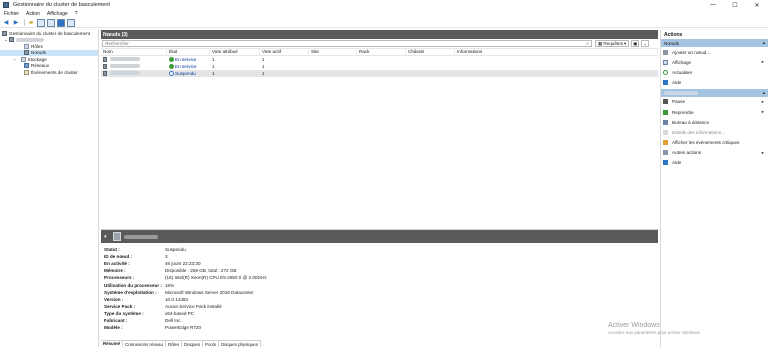  Describe the element at coordinates (612, 43) in the screenshot. I see `queries-button: ▦ Requêtes ▾` at that location.